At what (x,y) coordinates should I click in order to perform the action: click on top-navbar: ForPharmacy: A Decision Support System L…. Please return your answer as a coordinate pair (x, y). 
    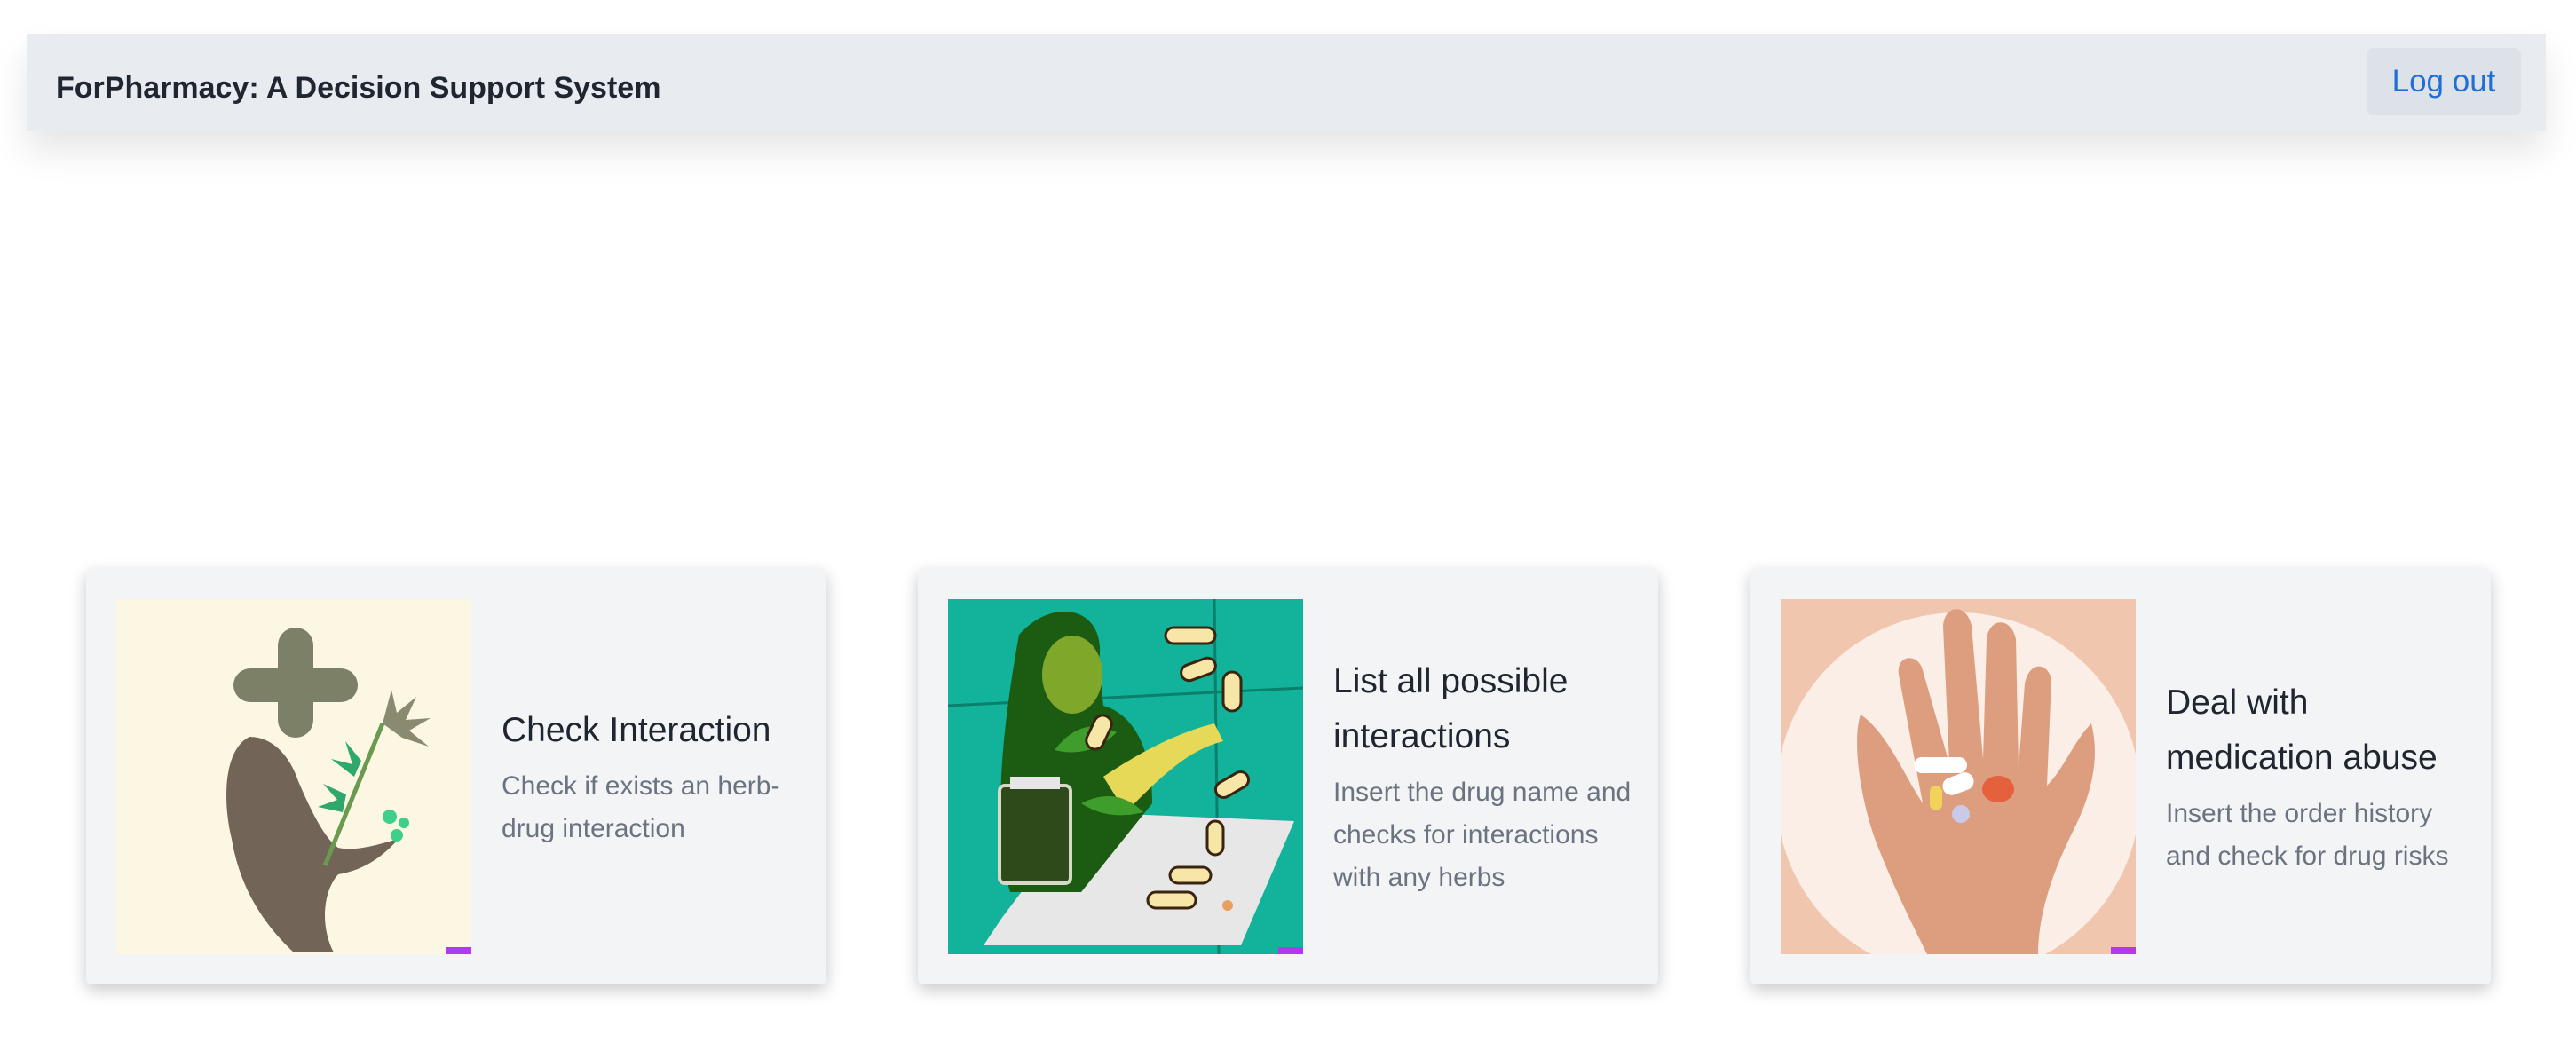
    Looking at the image, I should click on (1286, 82).